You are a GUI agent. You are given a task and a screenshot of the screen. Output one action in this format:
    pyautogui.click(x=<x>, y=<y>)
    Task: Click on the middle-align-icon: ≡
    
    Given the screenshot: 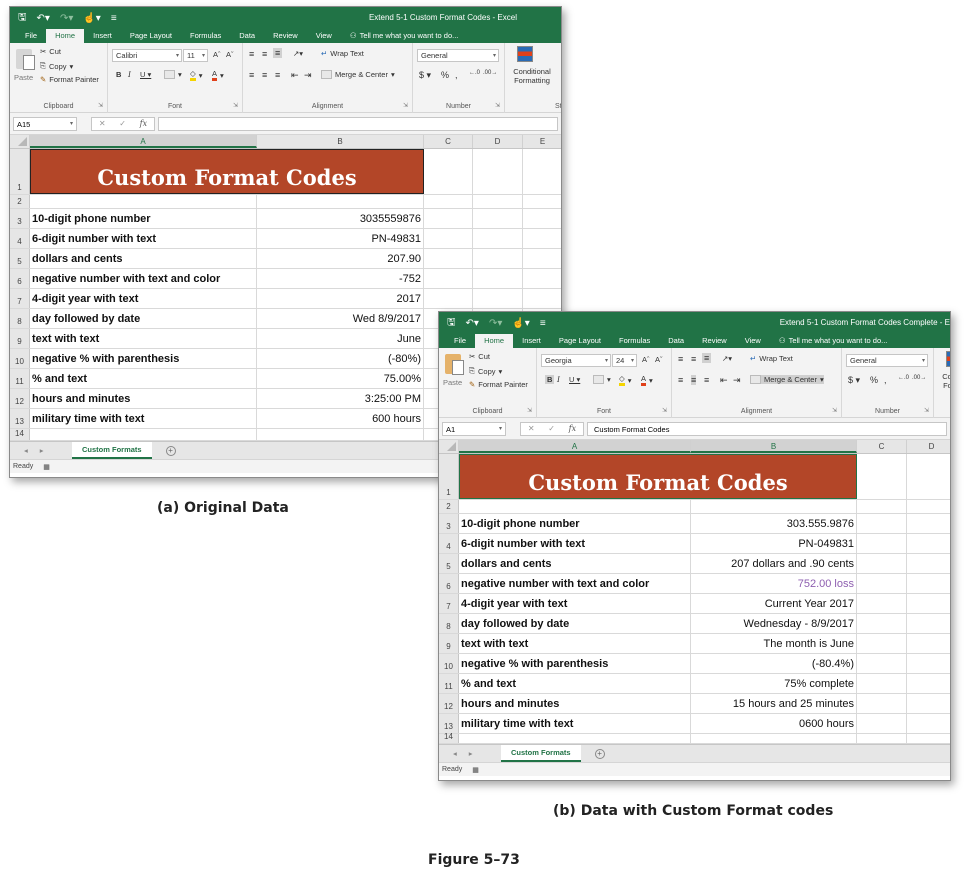 What is the action you would take?
    pyautogui.click(x=264, y=54)
    